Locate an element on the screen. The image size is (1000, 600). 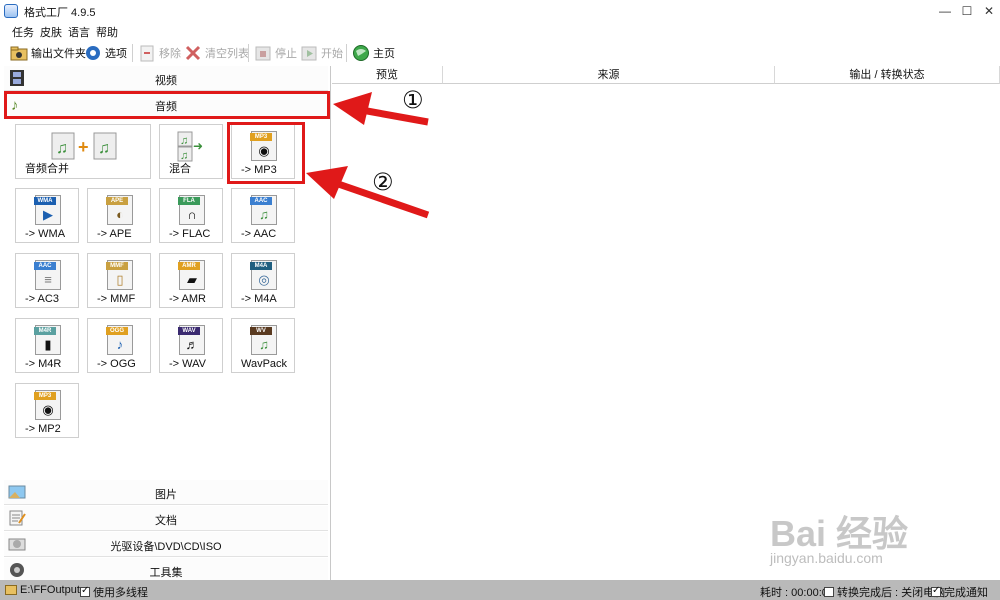
folder-icon is located at coordinates (11, 590).